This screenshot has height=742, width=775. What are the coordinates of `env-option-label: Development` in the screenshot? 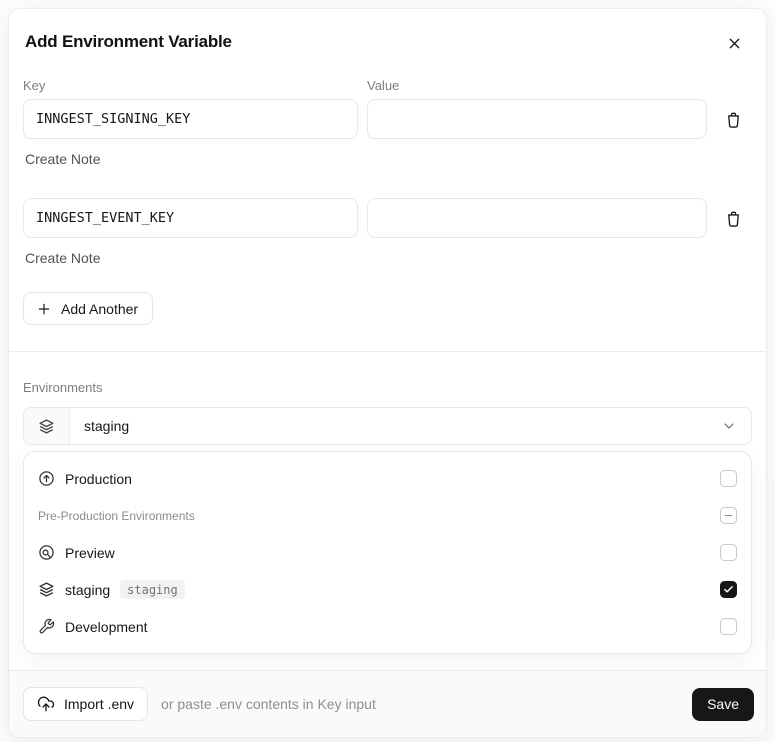 It's located at (106, 626).